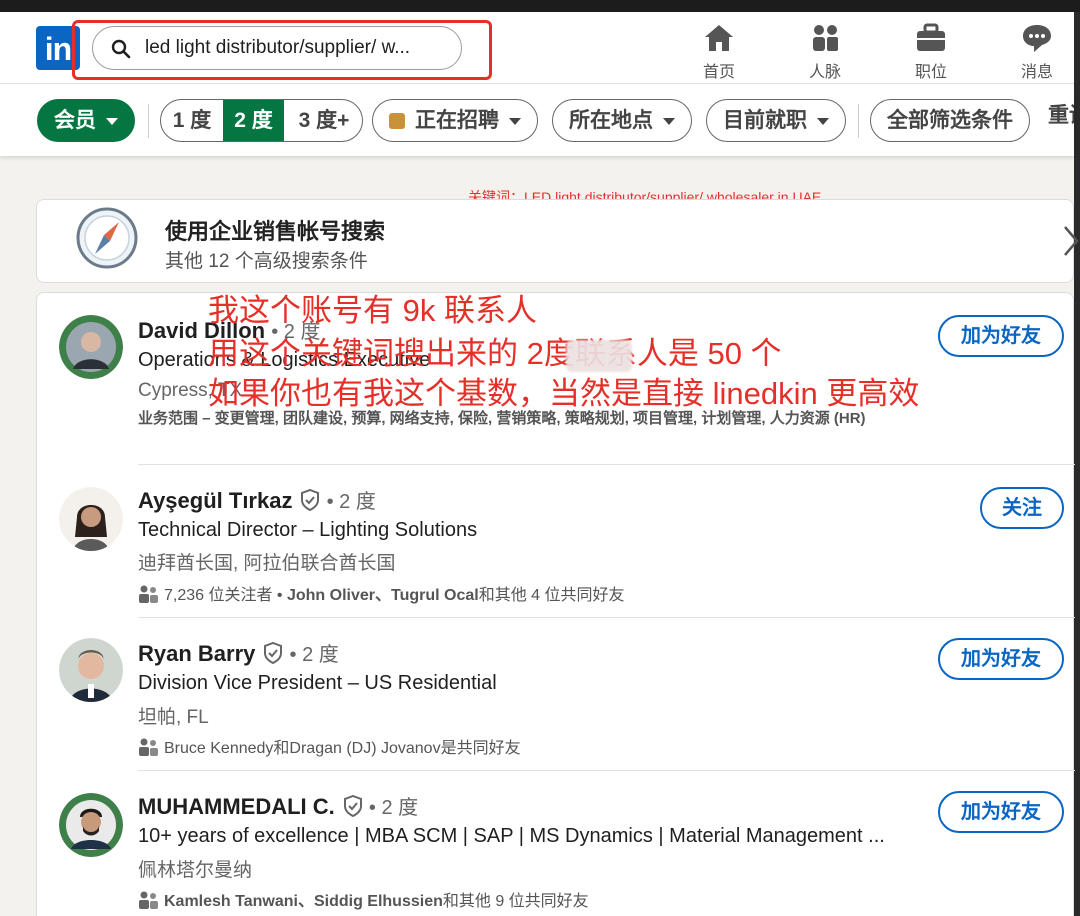 This screenshot has width=1080, height=916. What do you see at coordinates (540, 6) in the screenshot?
I see `window-top-strip` at bounding box center [540, 6].